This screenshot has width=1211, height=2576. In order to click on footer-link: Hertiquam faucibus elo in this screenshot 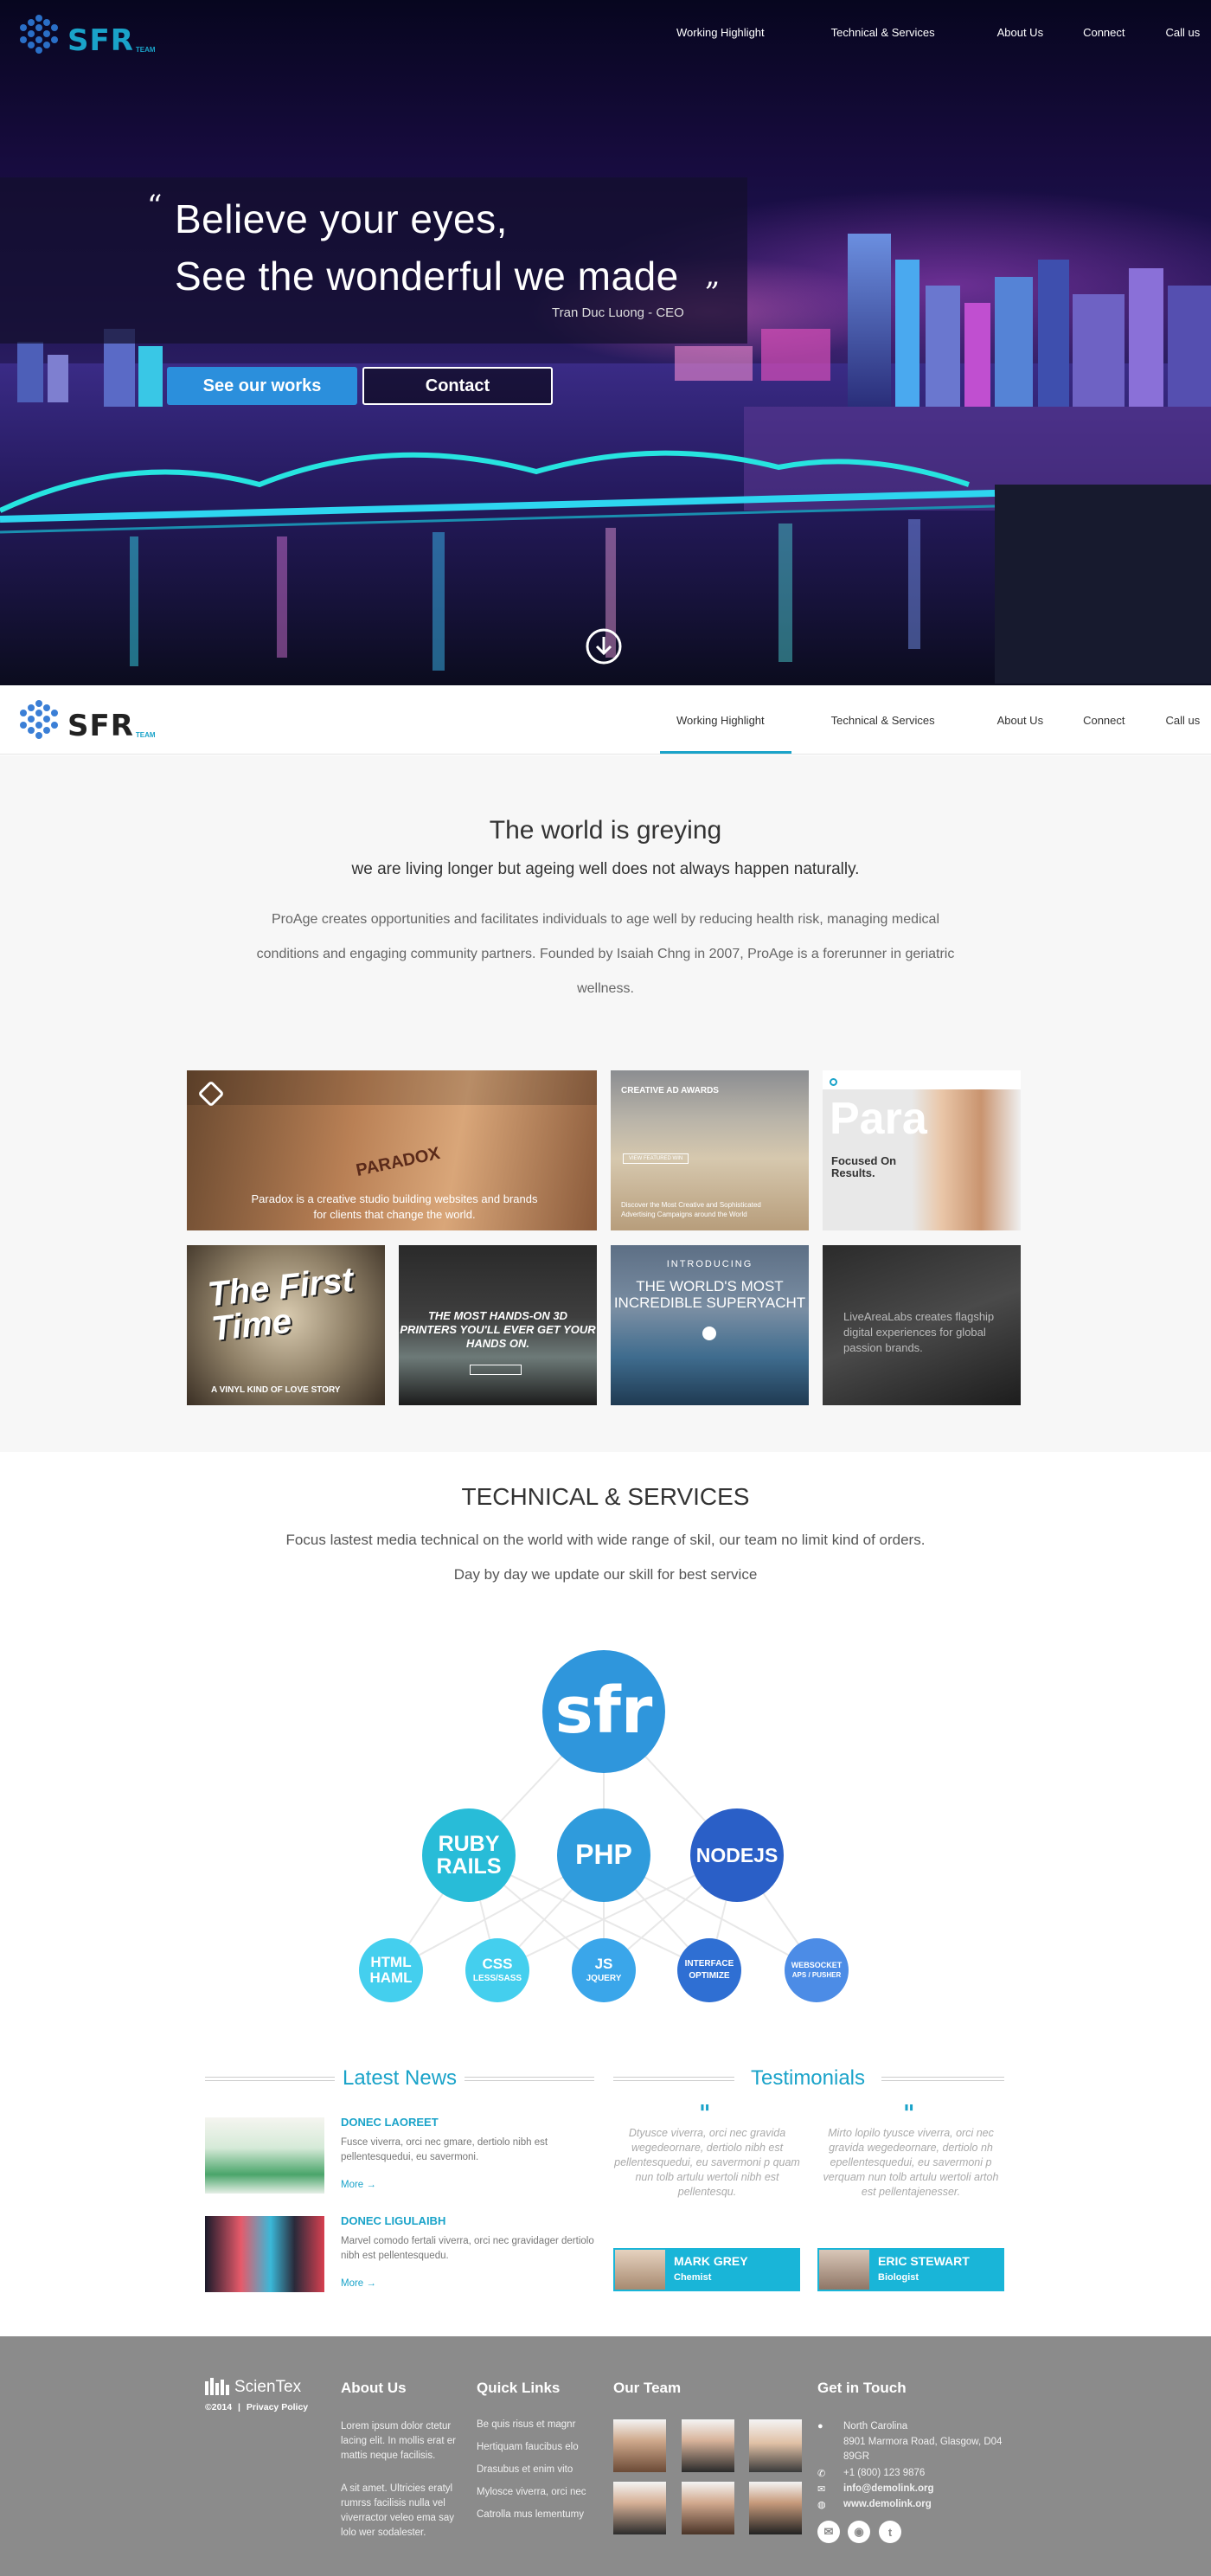, I will do `click(528, 2447)`.